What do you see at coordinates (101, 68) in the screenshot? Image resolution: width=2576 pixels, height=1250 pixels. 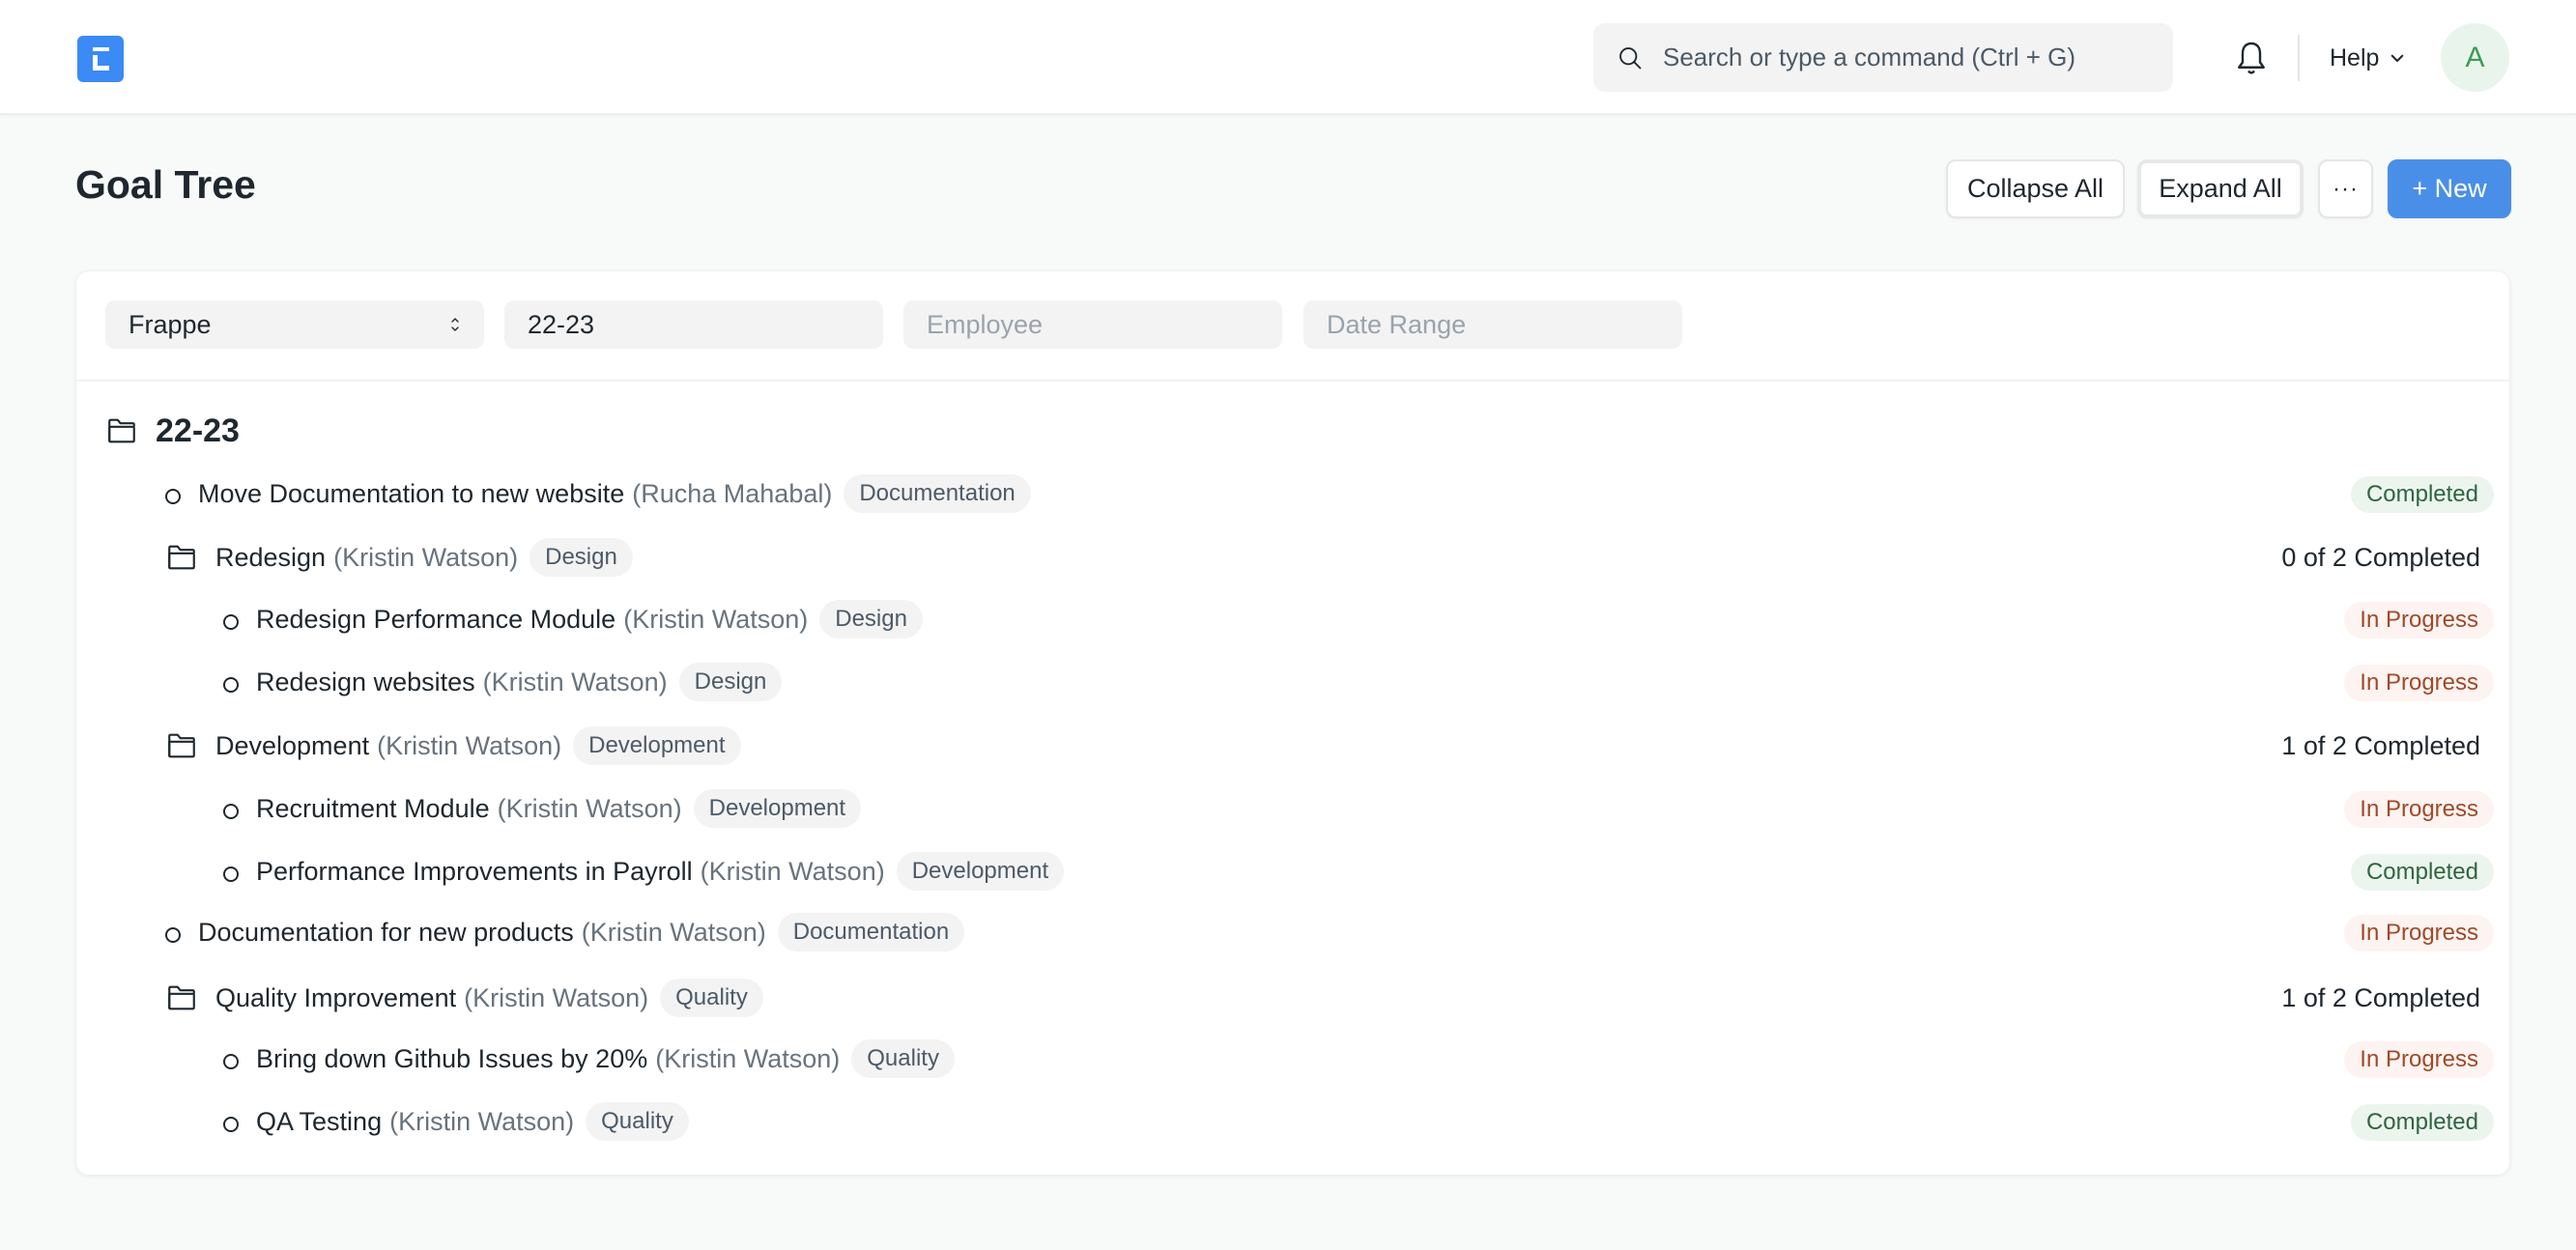 I see `logo-mark-base` at bounding box center [101, 68].